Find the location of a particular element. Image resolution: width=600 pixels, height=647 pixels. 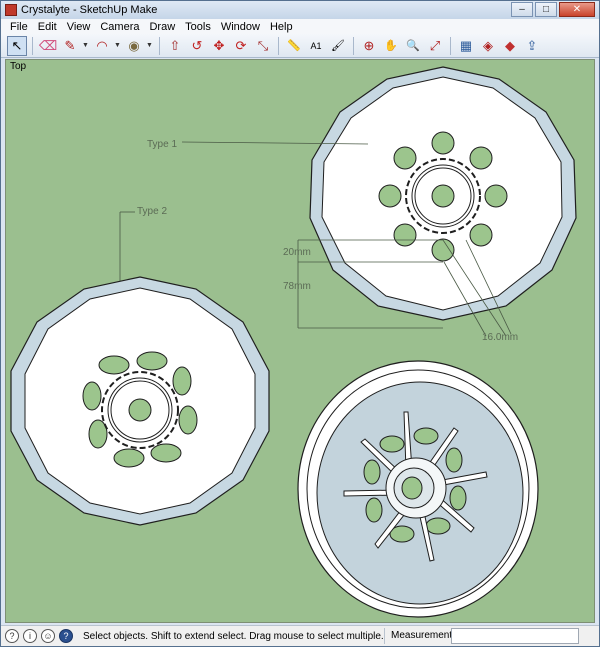

follow-me-tool-icon: ↺ is located at coordinates (197, 46).